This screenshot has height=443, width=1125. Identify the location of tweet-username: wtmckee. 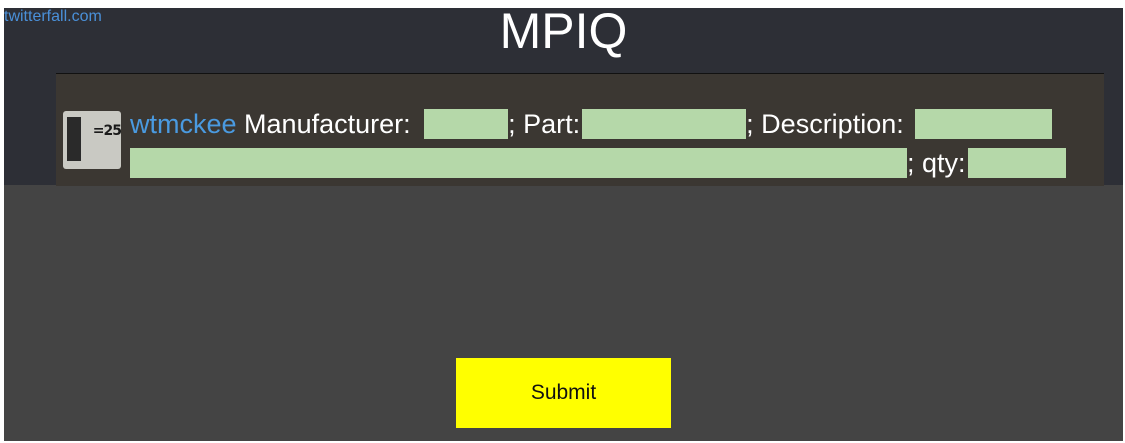
(183, 124).